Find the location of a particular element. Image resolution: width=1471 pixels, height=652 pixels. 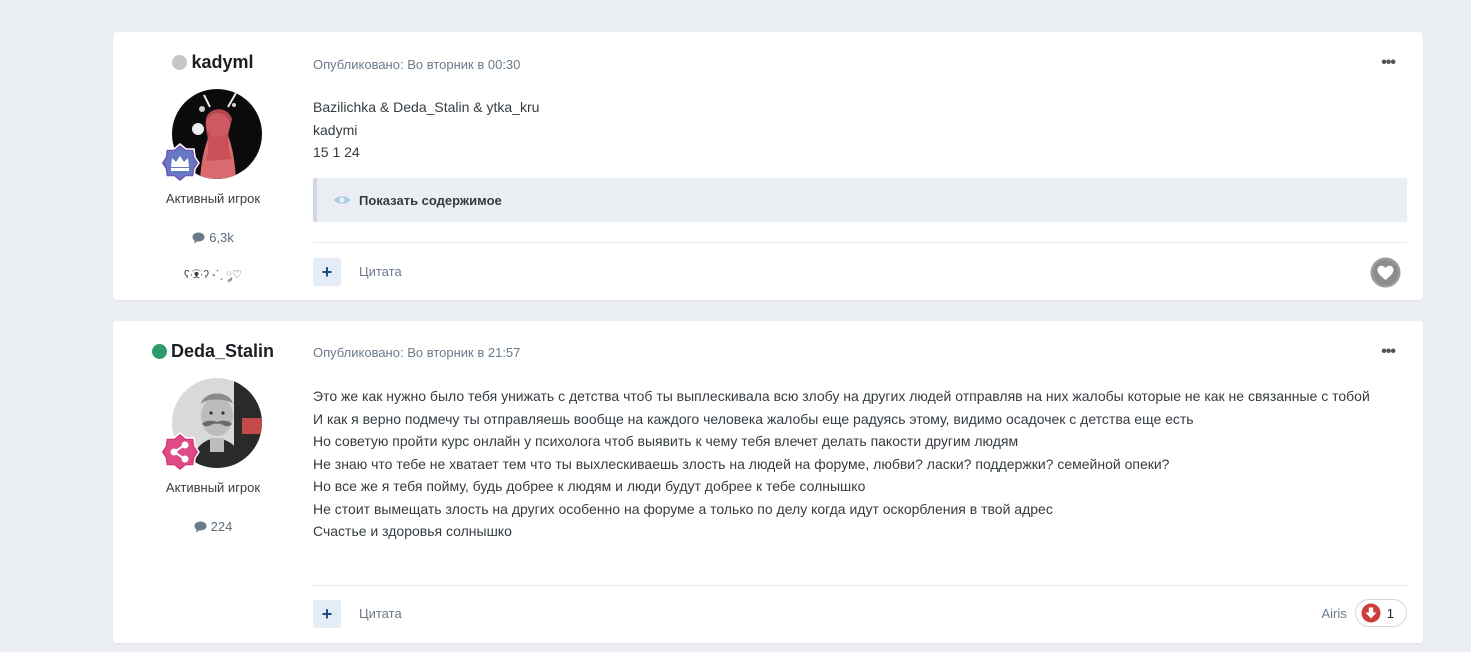

online-status-icon is located at coordinates (159, 351).